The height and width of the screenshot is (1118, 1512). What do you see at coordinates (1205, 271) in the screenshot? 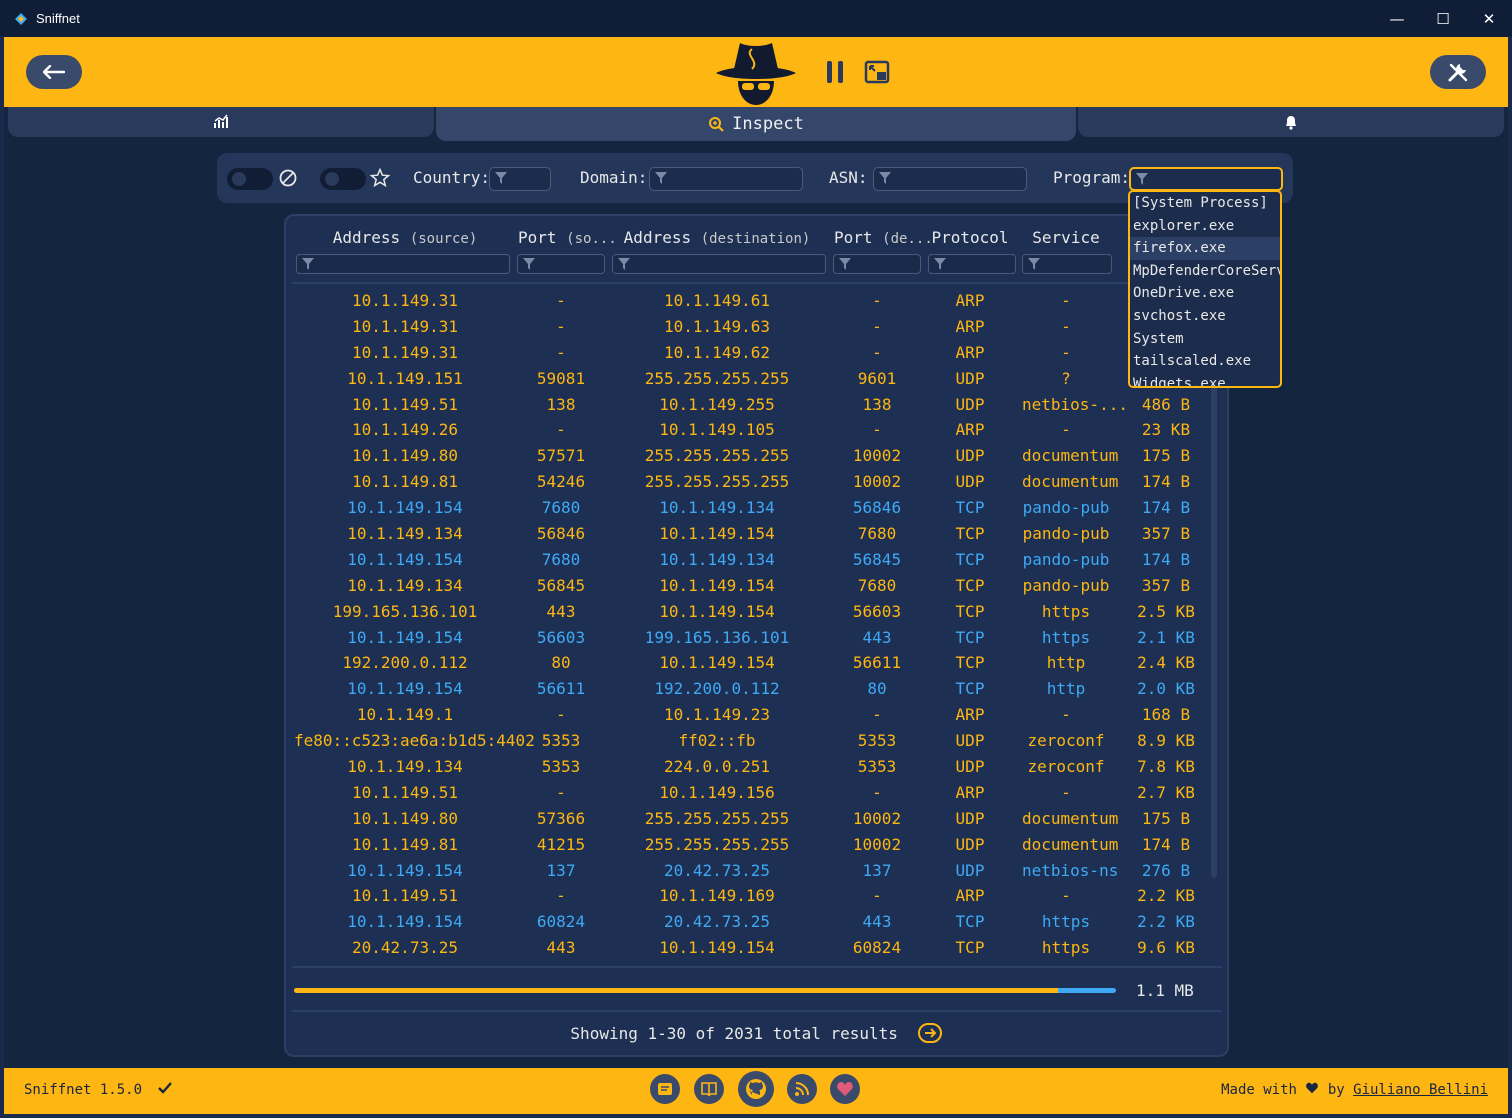
I see `program-option: MpDefenderCoreService` at bounding box center [1205, 271].